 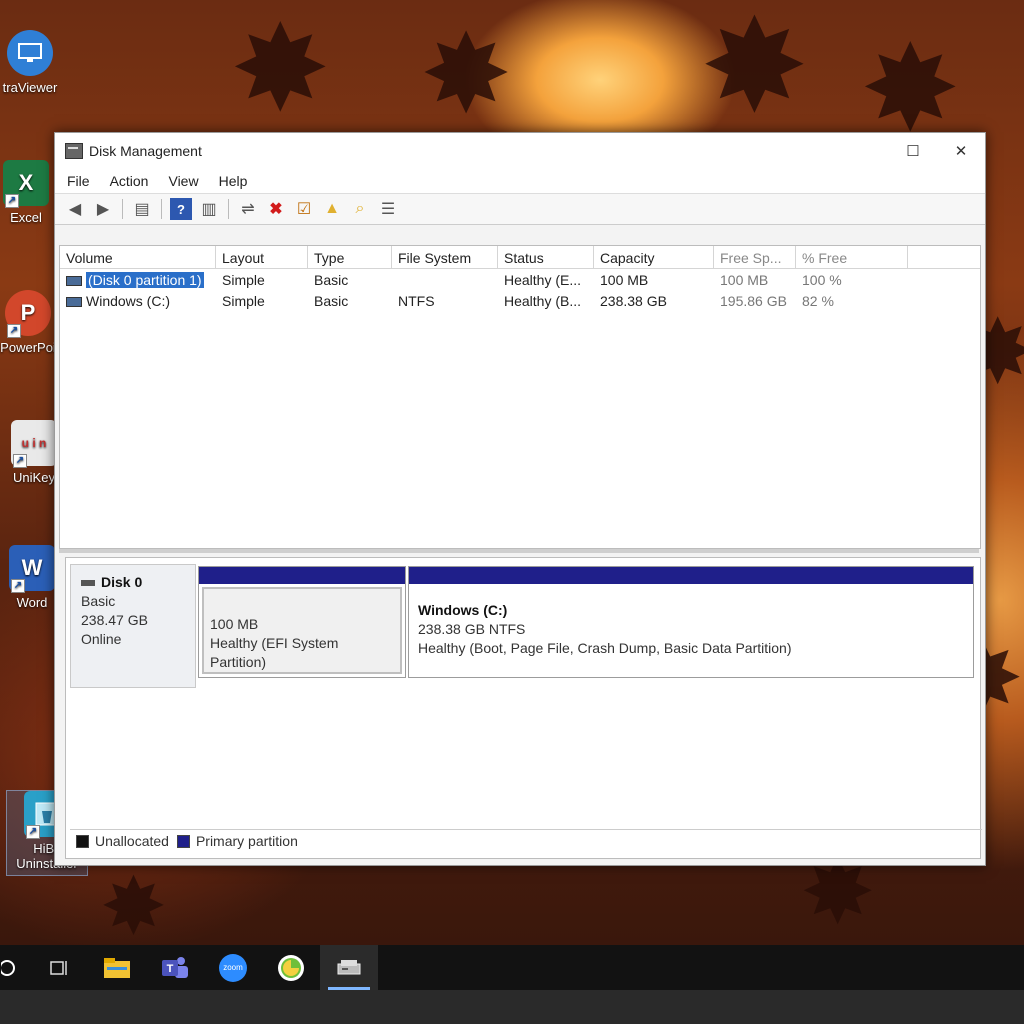 What do you see at coordinates (865, 151) in the screenshot?
I see `minimize-button` at bounding box center [865, 151].